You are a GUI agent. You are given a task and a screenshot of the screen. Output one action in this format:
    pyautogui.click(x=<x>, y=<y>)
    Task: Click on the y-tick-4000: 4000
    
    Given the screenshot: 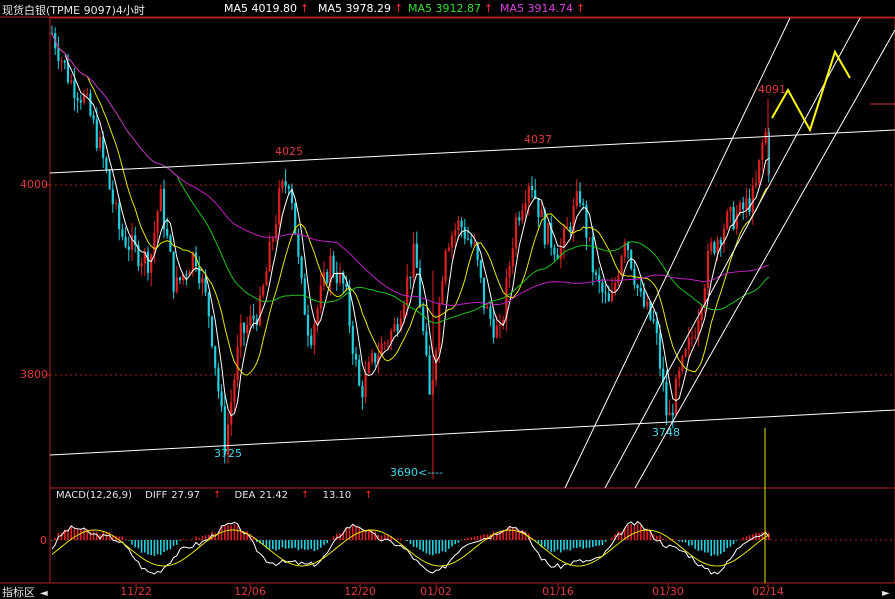 What is the action you would take?
    pyautogui.click(x=34, y=184)
    